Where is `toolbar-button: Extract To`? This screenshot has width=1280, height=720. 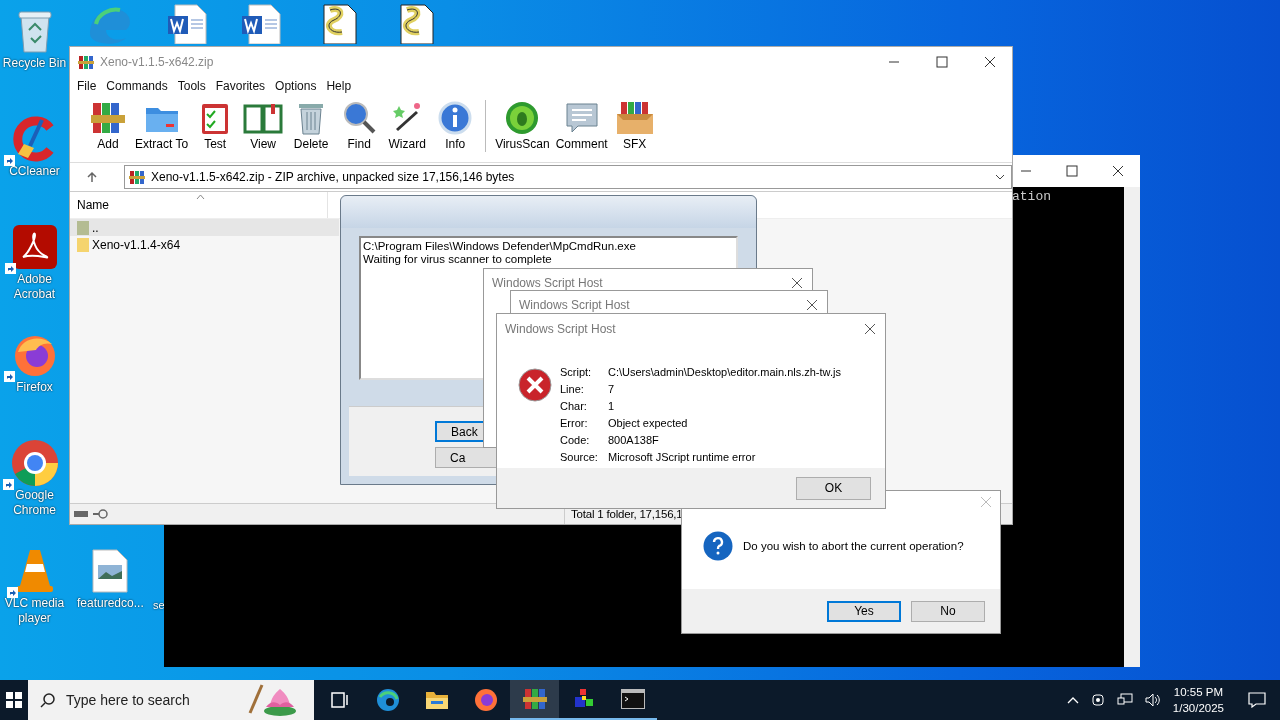
toolbar-button: Extract To is located at coordinates (162, 125).